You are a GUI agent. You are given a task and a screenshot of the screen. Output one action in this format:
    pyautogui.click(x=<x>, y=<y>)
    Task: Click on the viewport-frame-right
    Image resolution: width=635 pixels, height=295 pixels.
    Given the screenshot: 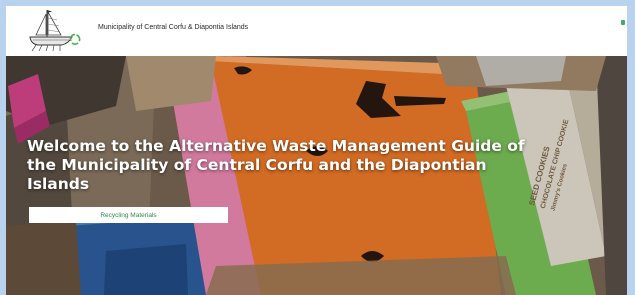 What is the action you would take?
    pyautogui.click(x=631, y=147)
    